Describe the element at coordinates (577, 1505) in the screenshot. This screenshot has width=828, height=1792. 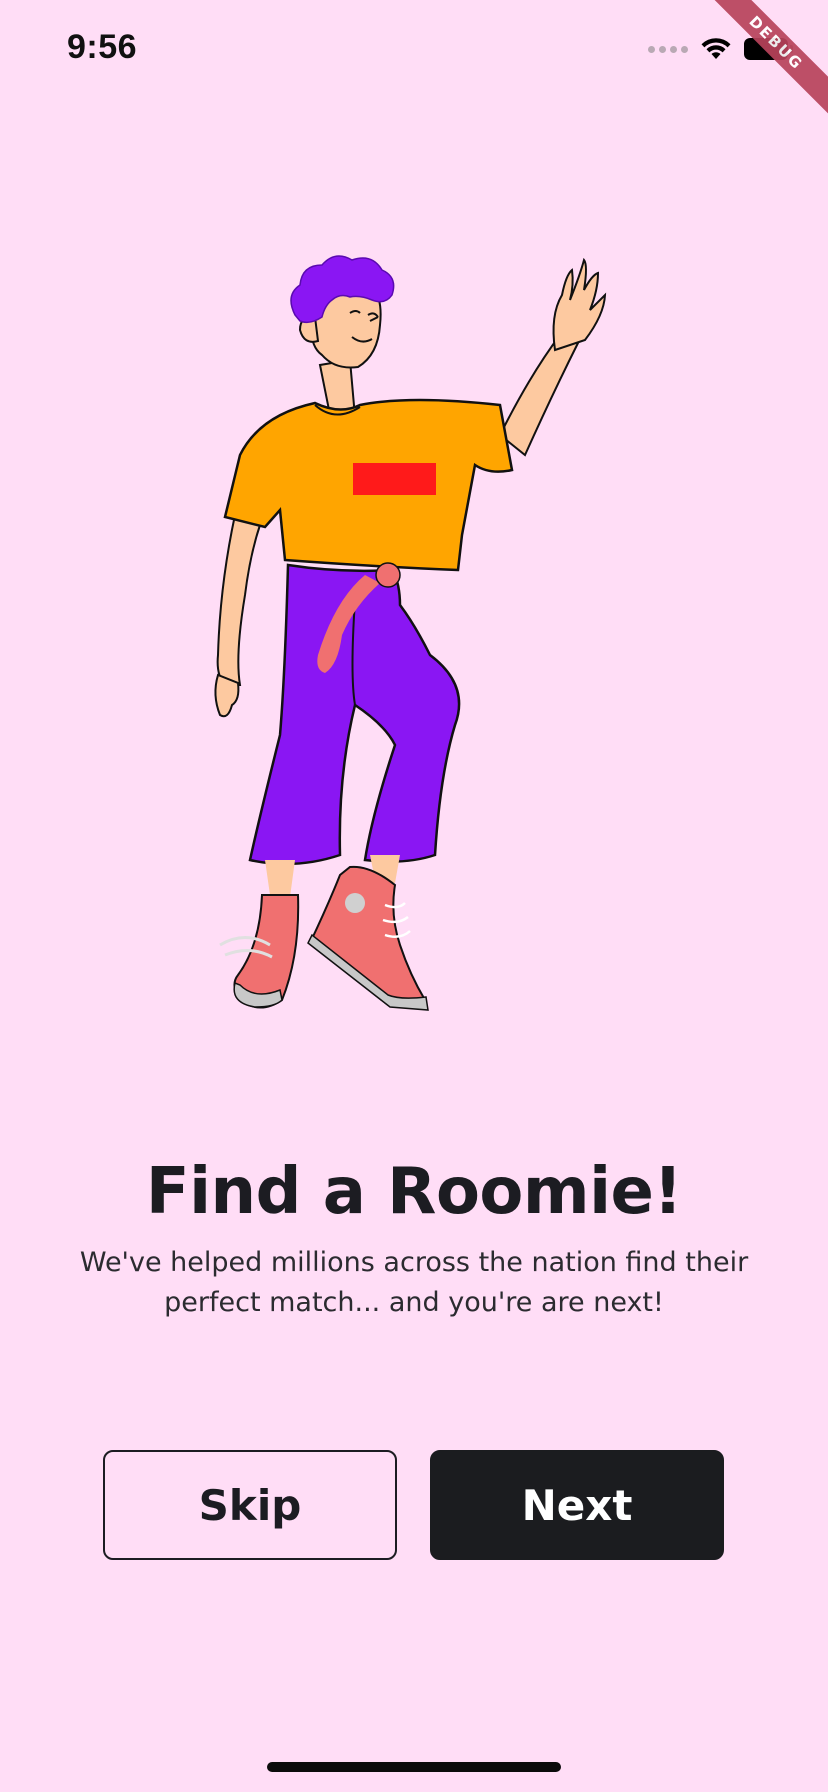
I see `next-button: Next` at that location.